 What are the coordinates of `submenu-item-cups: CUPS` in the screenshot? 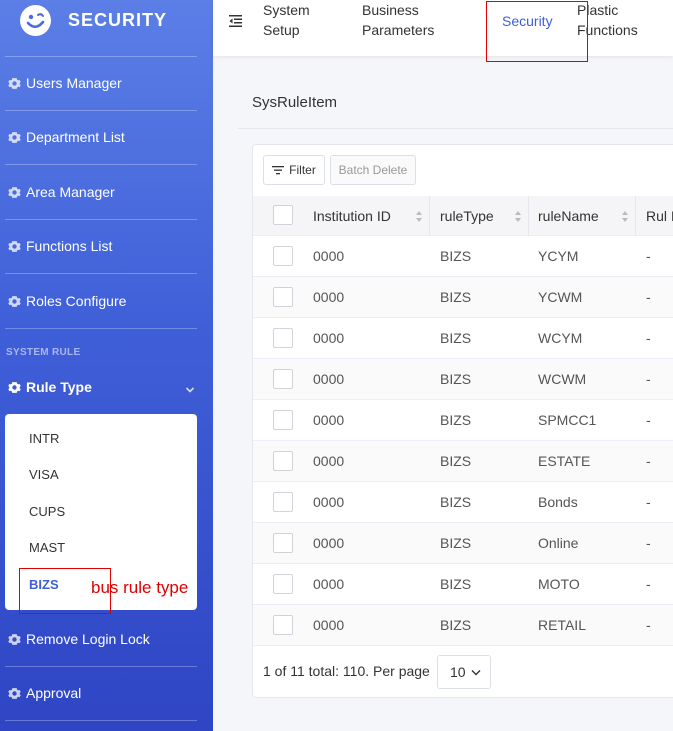 It's located at (47, 511).